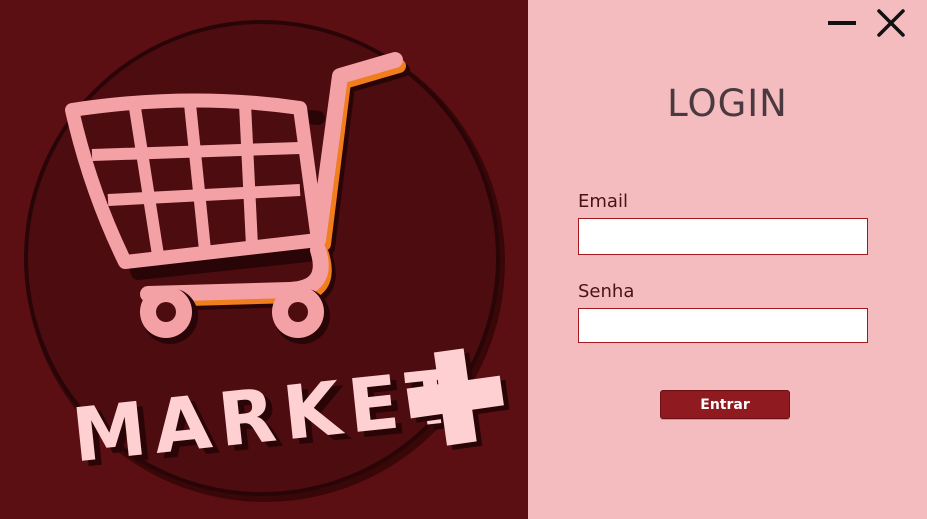 The width and height of the screenshot is (927, 519). I want to click on minimize-button, so click(843, 23).